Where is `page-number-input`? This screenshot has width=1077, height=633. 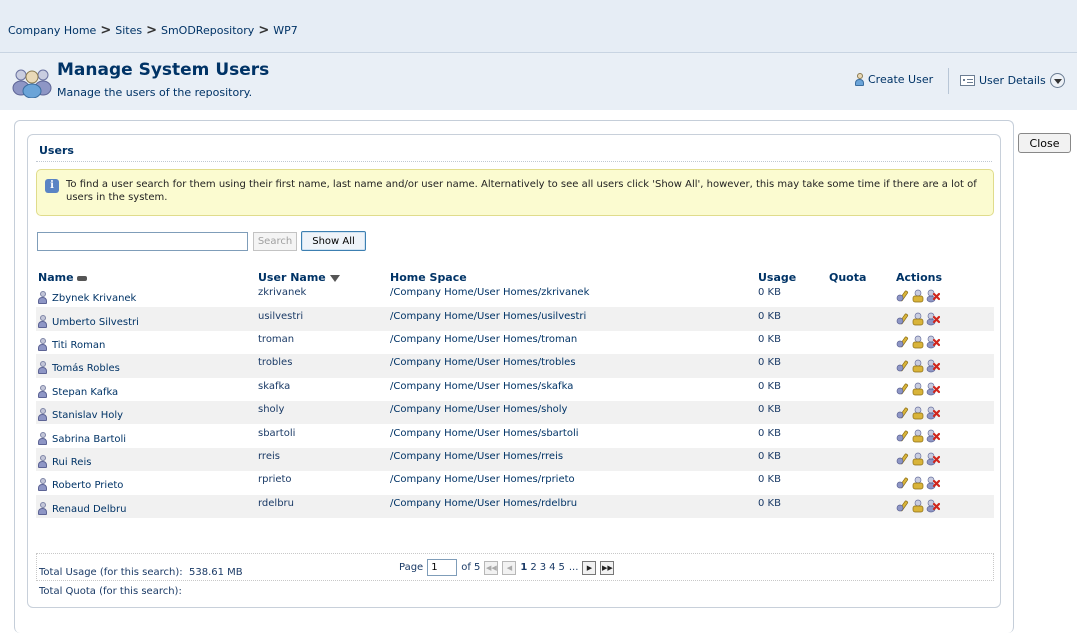
page-number-input is located at coordinates (442, 567).